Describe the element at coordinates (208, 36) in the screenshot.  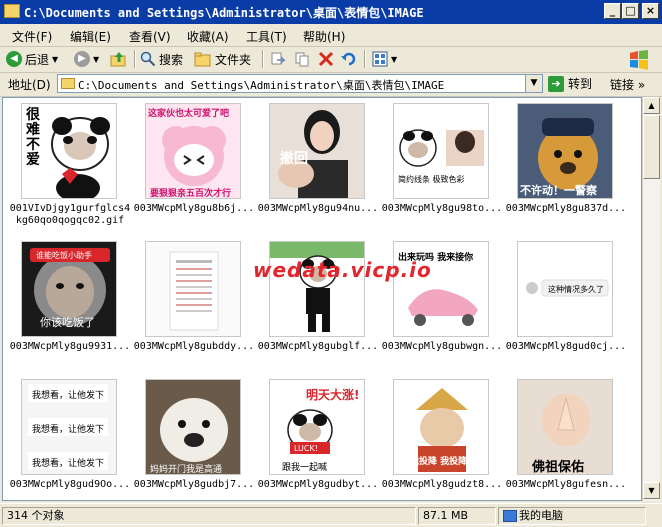
I see `menu-favorites: 收藏(A)` at that location.